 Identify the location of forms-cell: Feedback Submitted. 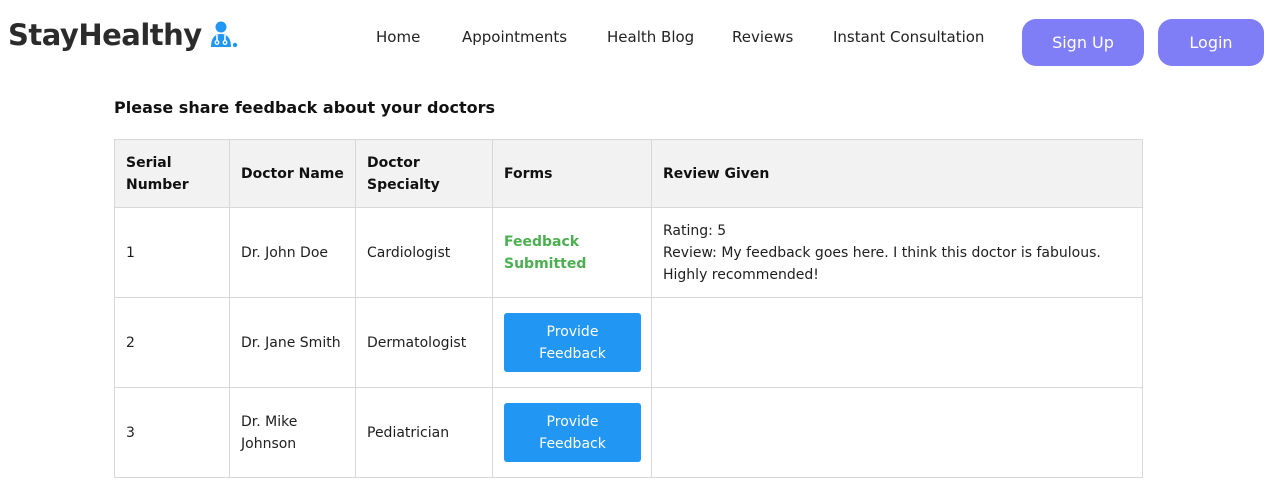
(572, 252).